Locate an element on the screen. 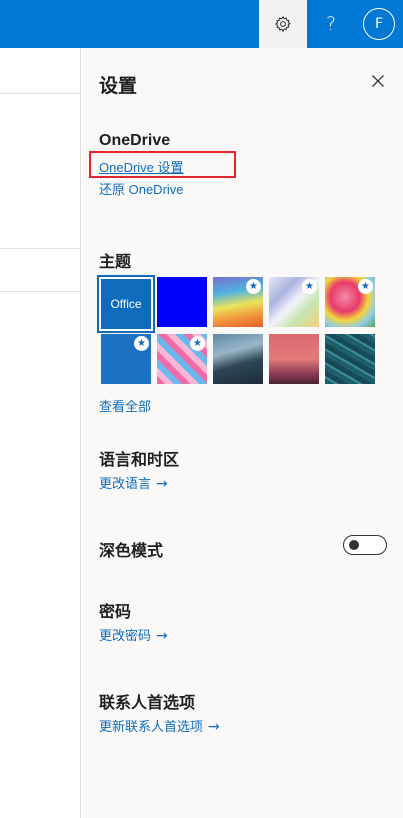  language-section-title: 语言和时区 is located at coordinates (139, 460).